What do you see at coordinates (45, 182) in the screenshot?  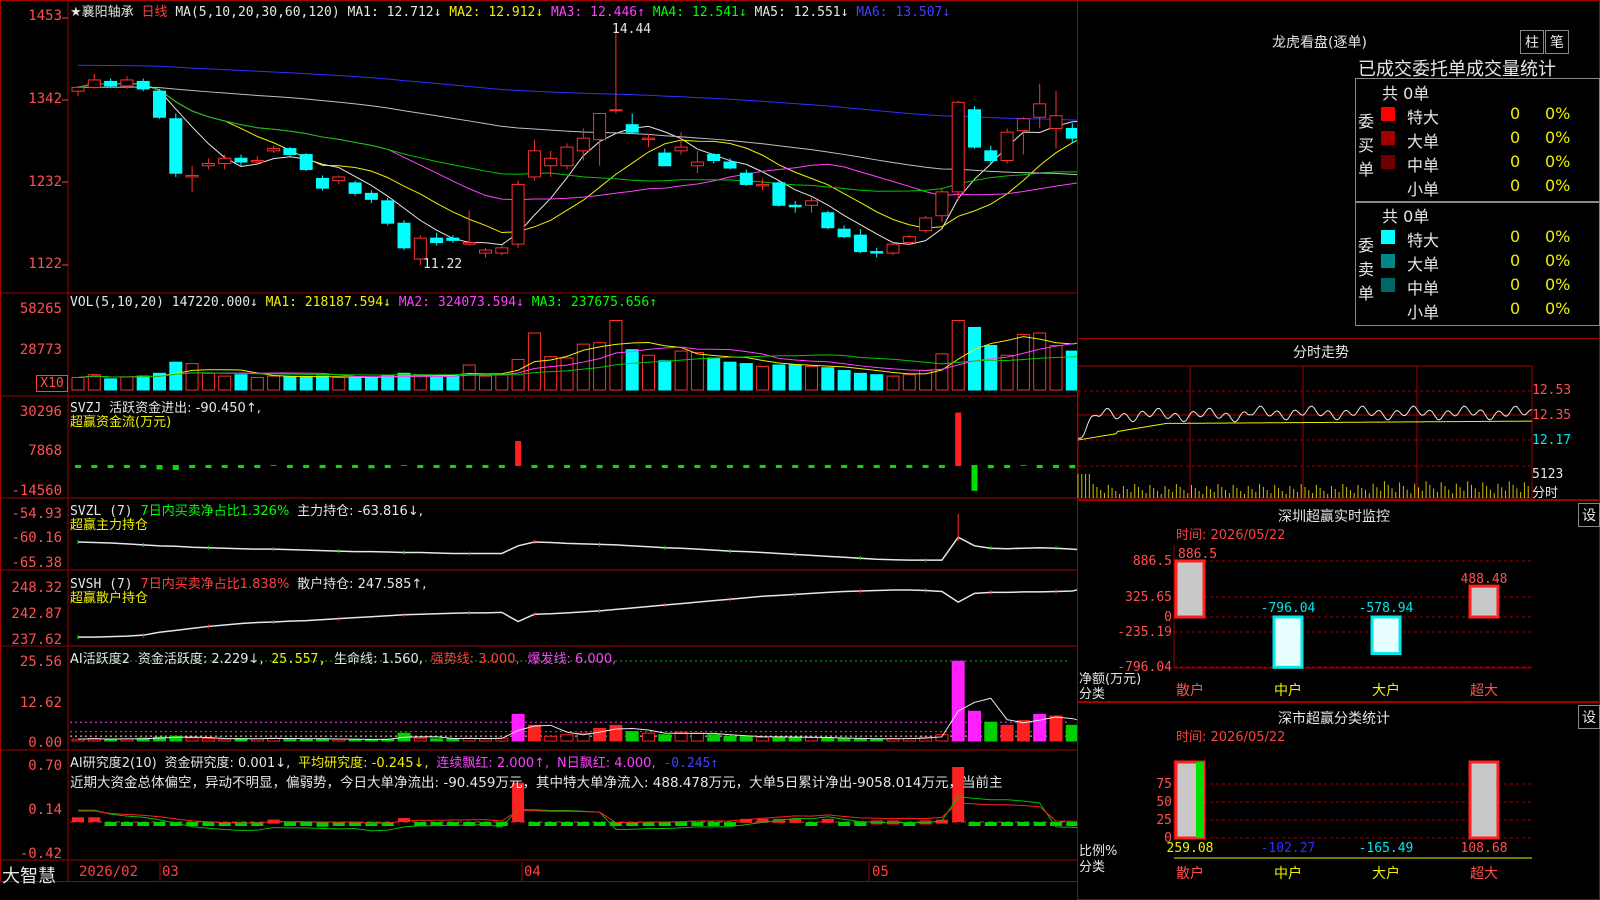 I see `price-axis-3: 1232` at bounding box center [45, 182].